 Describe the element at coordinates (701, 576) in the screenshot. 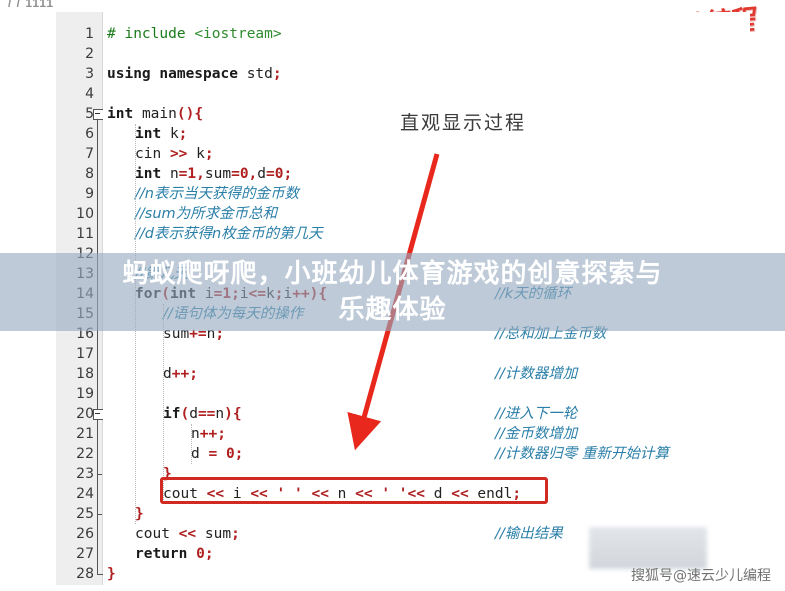

I see `watermark-text: 搜狐号@速云少儿编程` at that location.